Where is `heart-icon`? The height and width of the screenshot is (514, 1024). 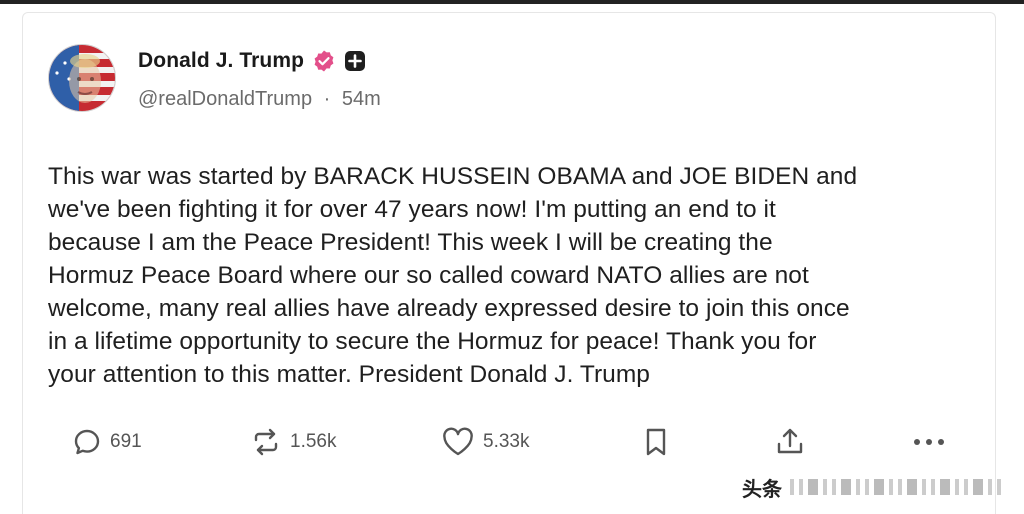
heart-icon is located at coordinates (458, 441).